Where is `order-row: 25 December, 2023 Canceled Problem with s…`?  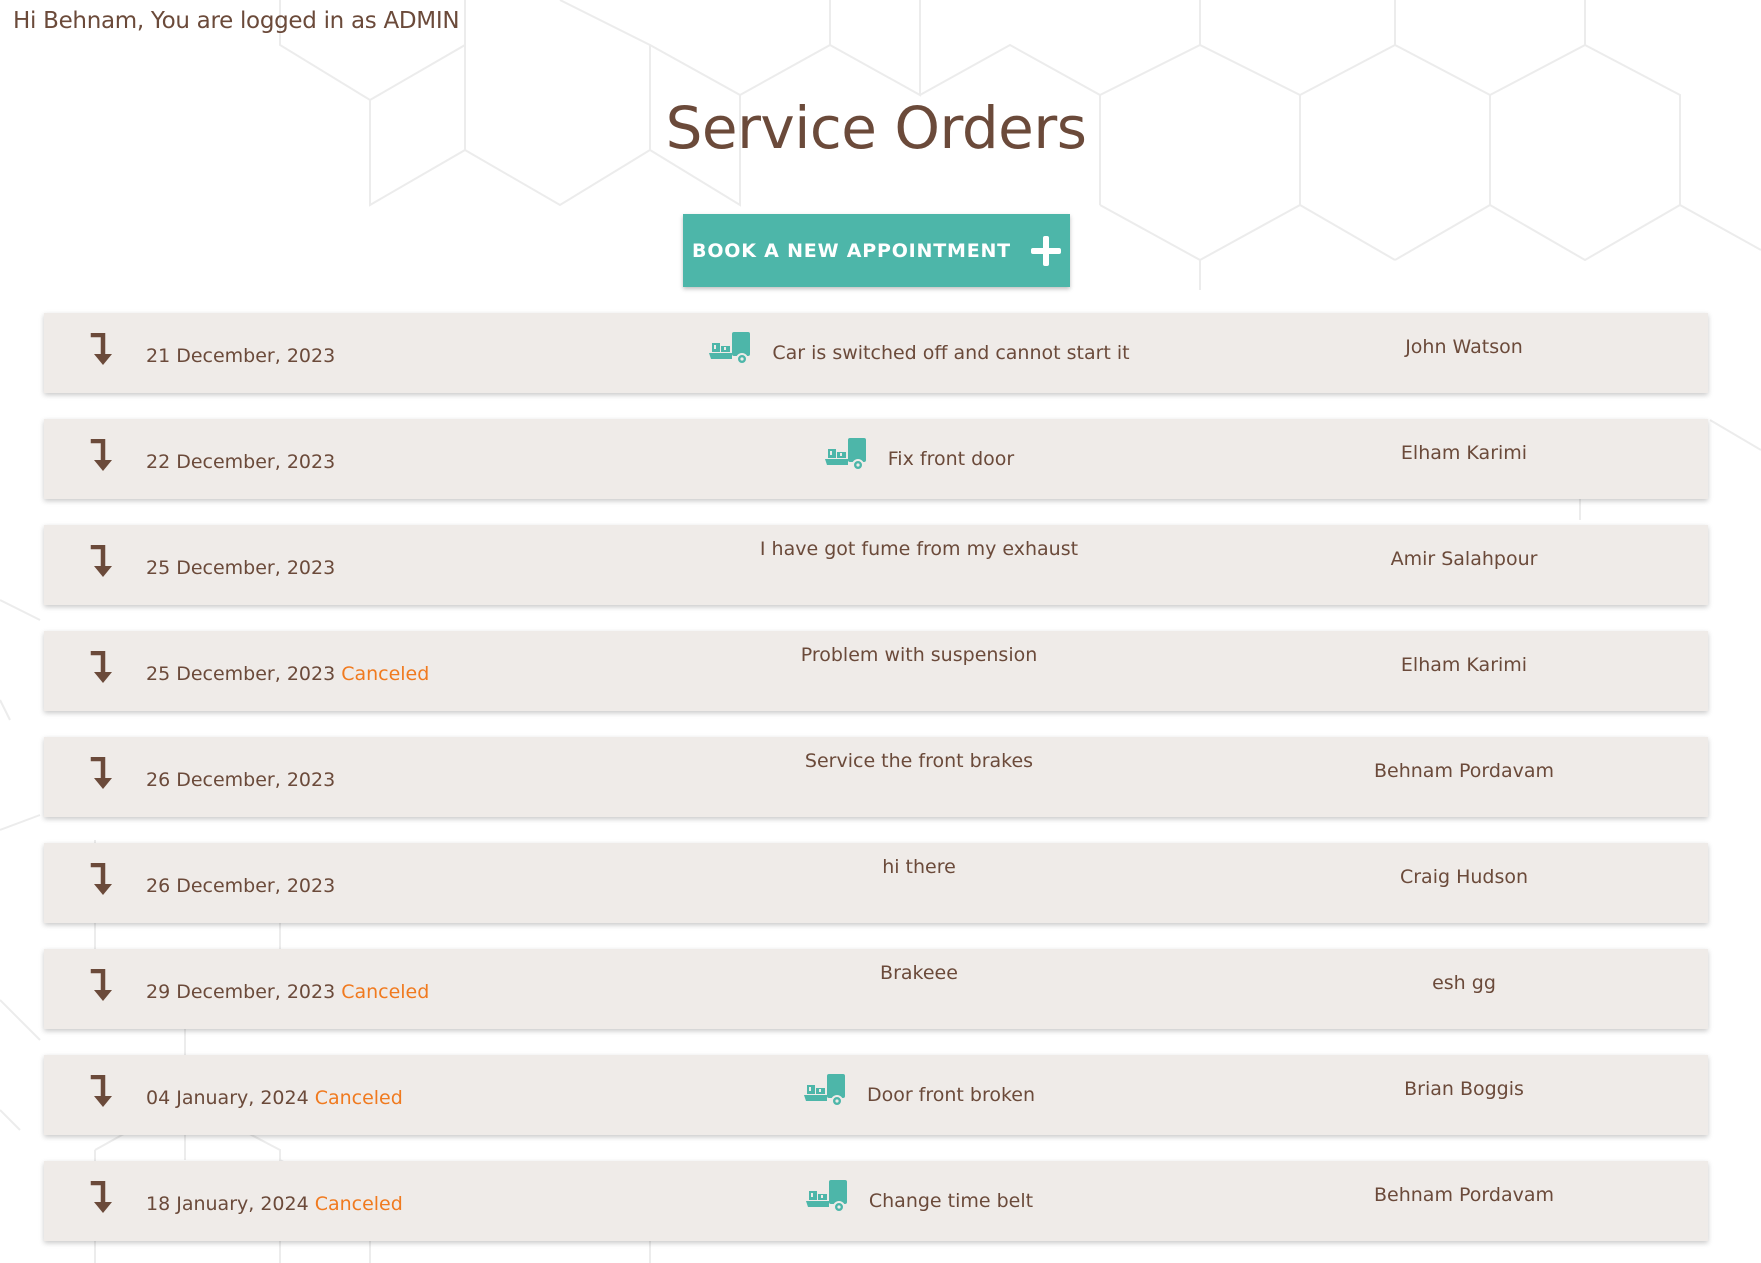
order-row: 25 December, 2023 Canceled Problem with s… is located at coordinates (876, 671).